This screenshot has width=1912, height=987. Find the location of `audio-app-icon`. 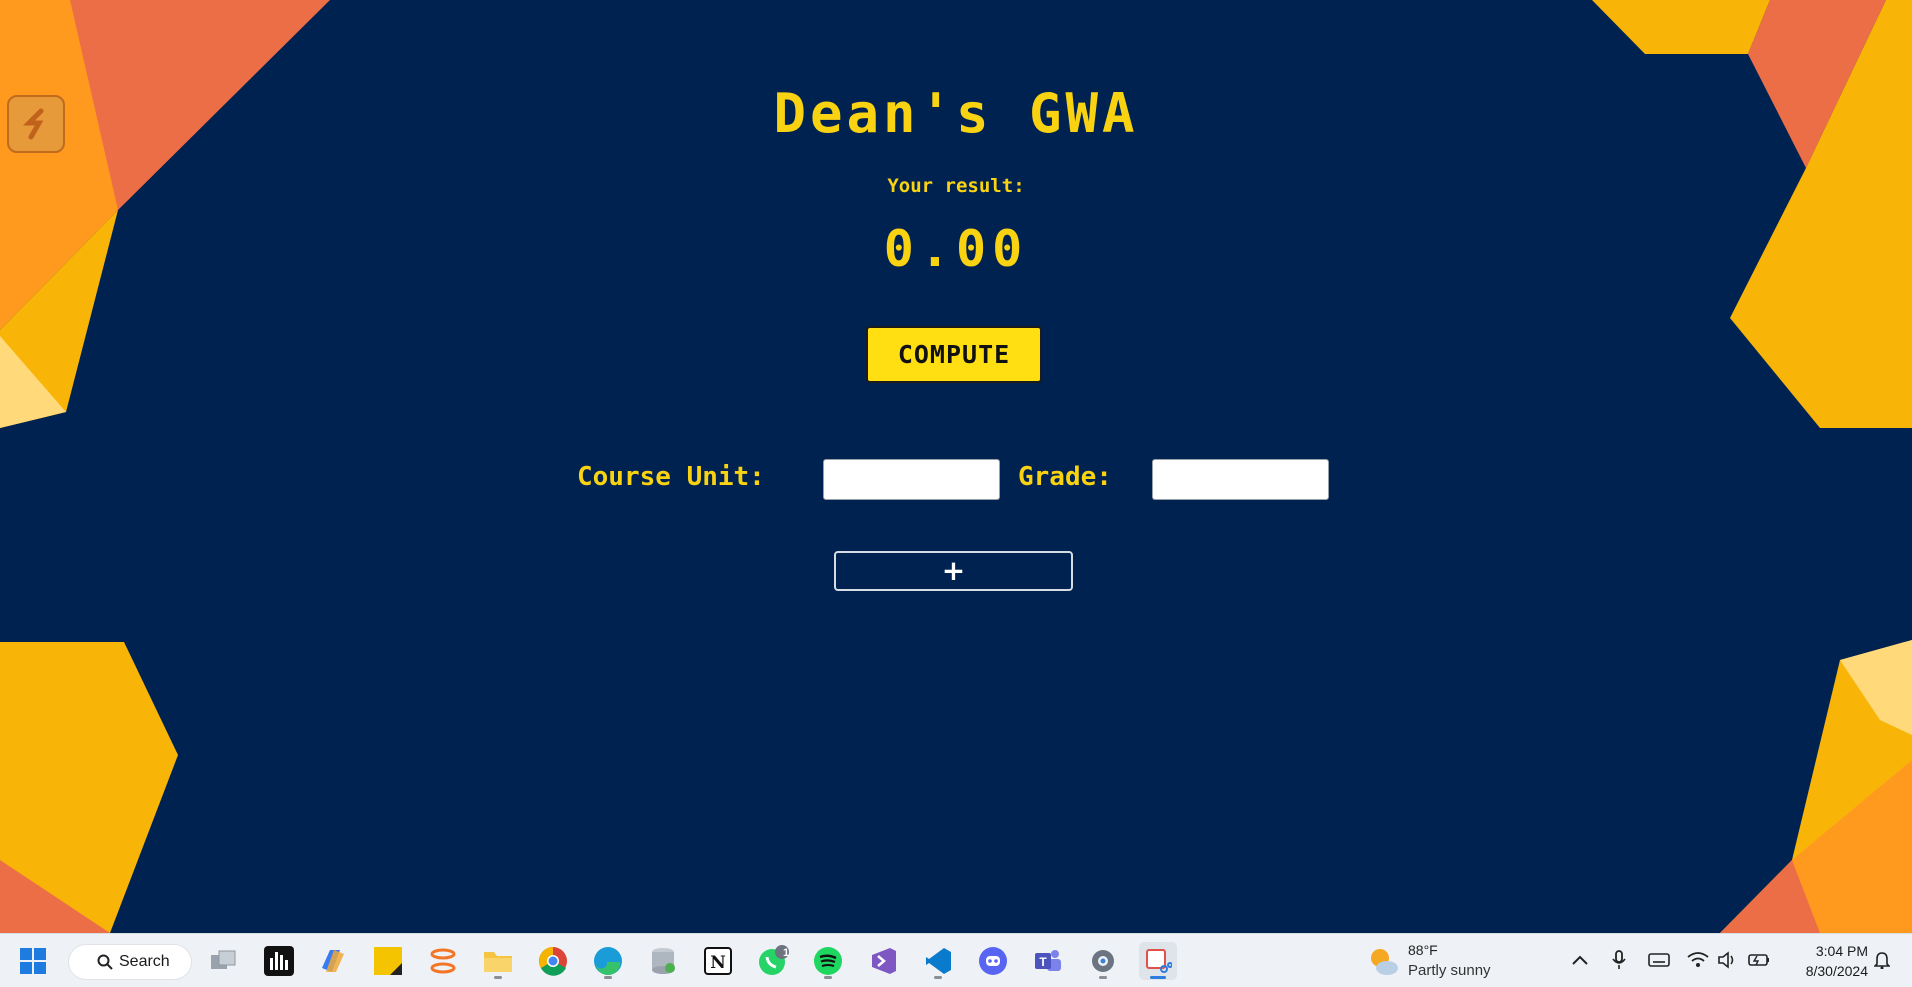

audio-app-icon is located at coordinates (279, 961).